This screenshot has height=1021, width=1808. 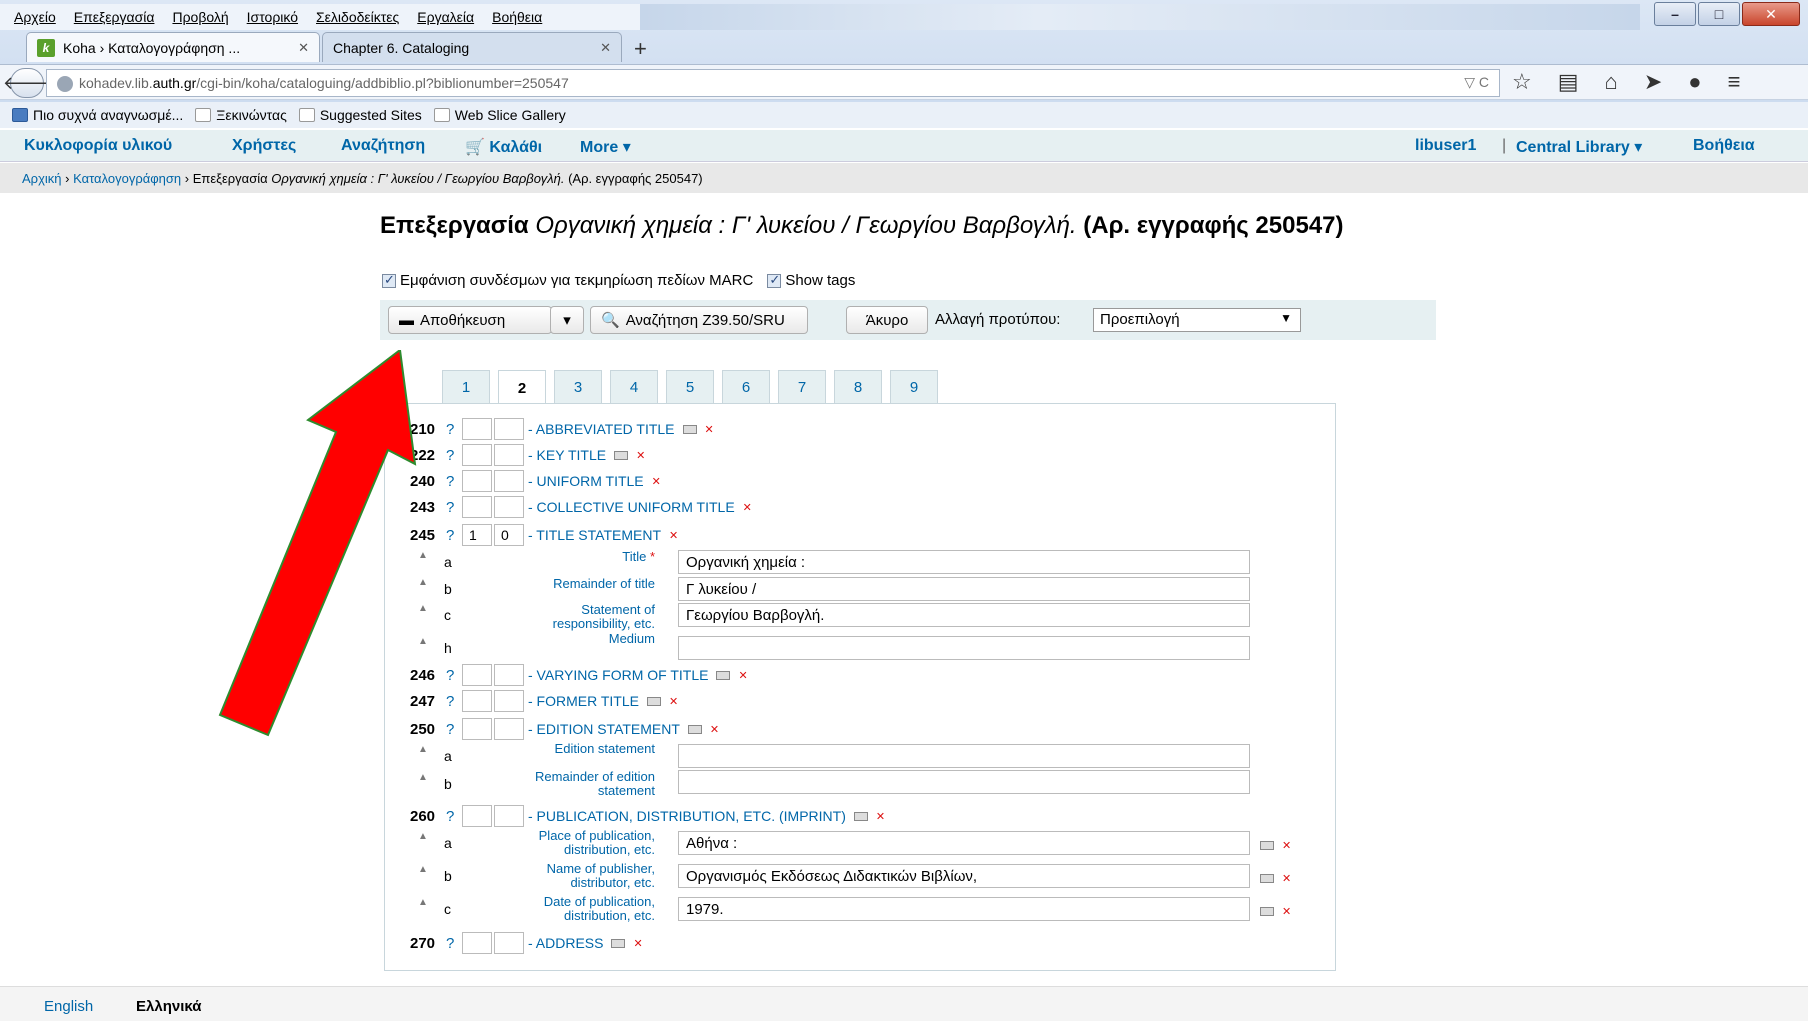 What do you see at coordinates (470, 320) in the screenshot?
I see `save-button: ▬ Αποθήκευση` at bounding box center [470, 320].